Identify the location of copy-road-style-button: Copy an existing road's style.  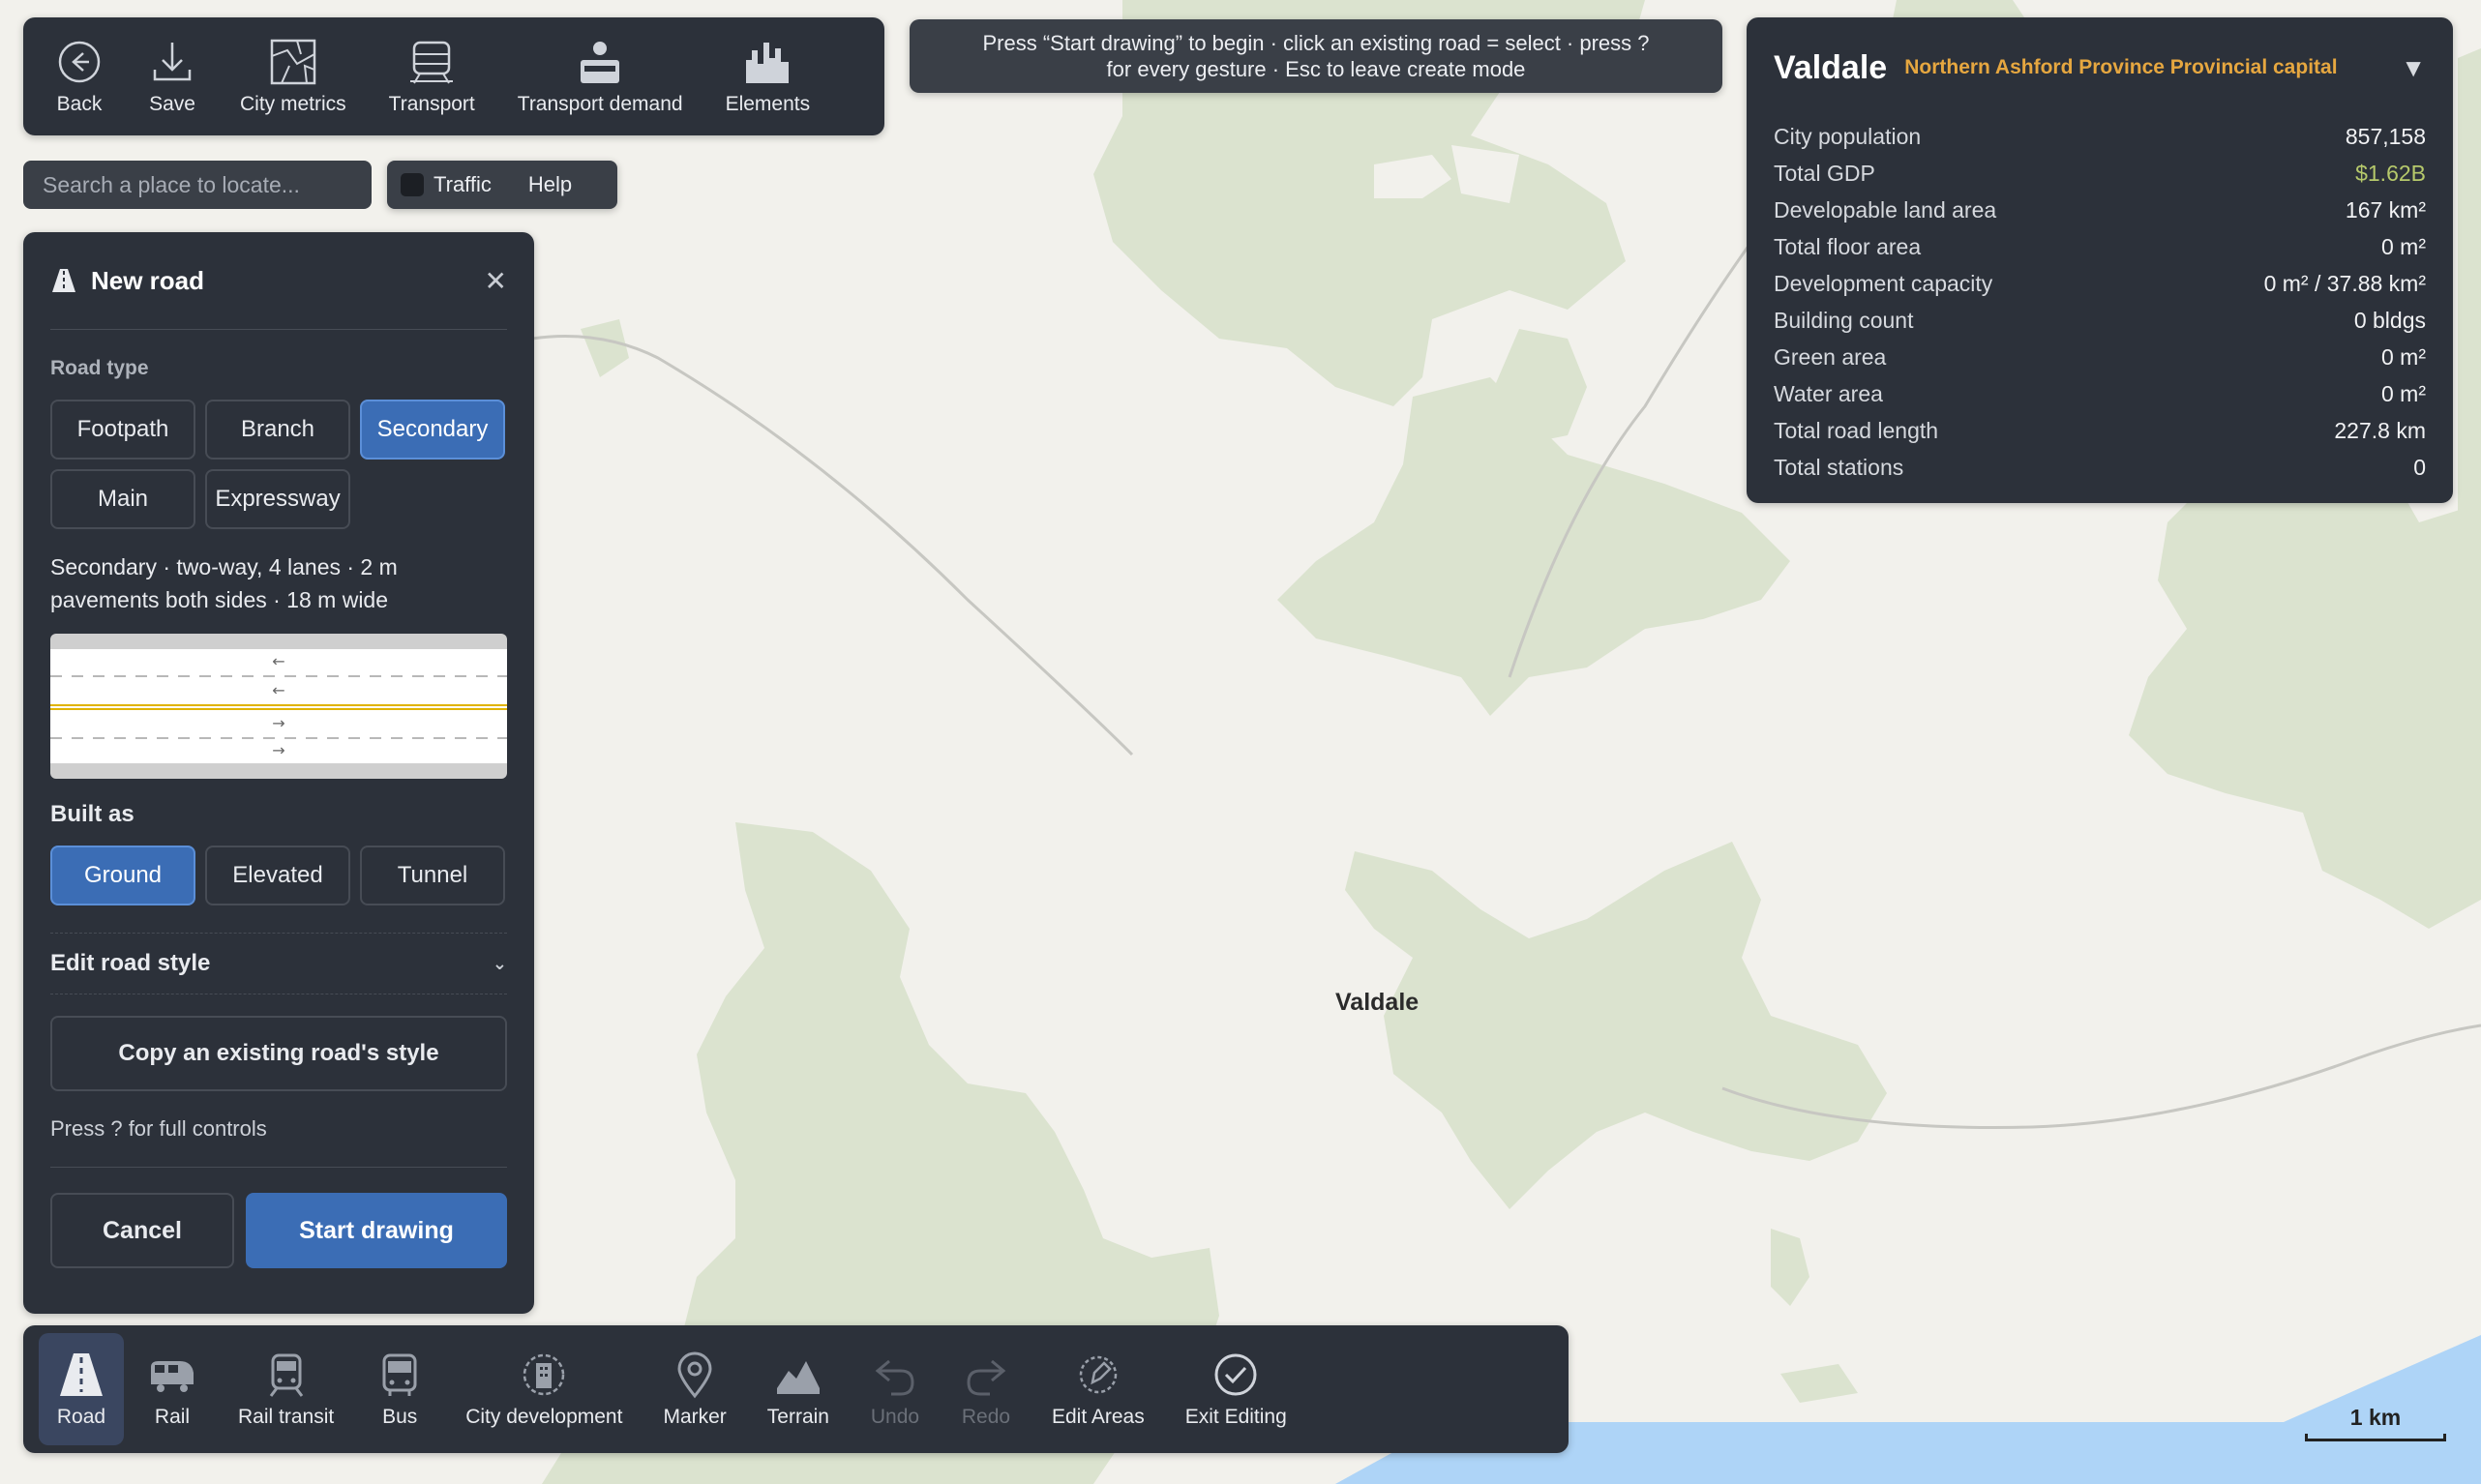
(278, 1053).